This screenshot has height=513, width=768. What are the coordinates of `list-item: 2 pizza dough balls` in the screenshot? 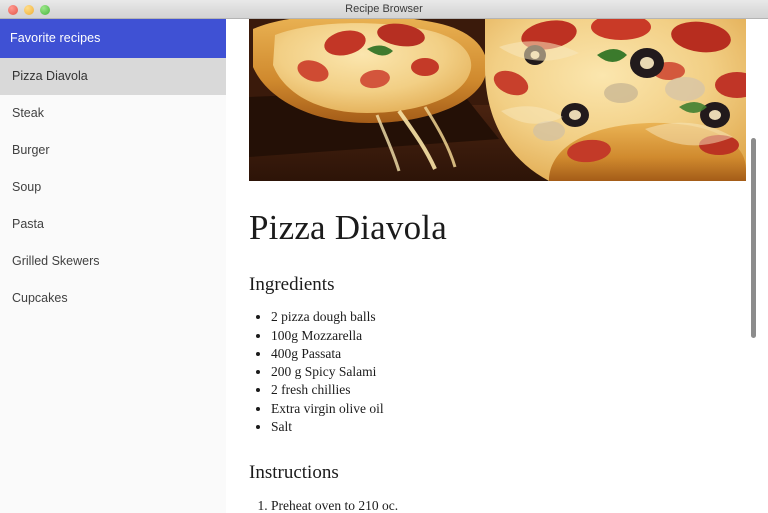 It's located at (510, 317).